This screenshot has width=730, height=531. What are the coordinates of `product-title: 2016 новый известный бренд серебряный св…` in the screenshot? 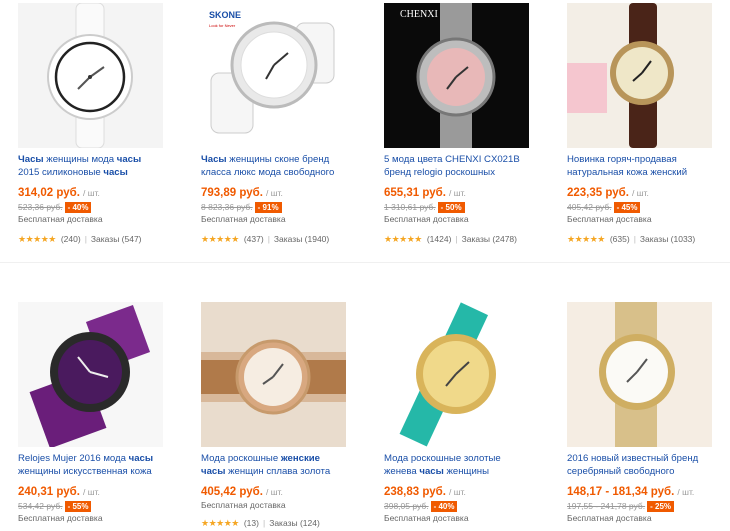 It's located at (639, 465).